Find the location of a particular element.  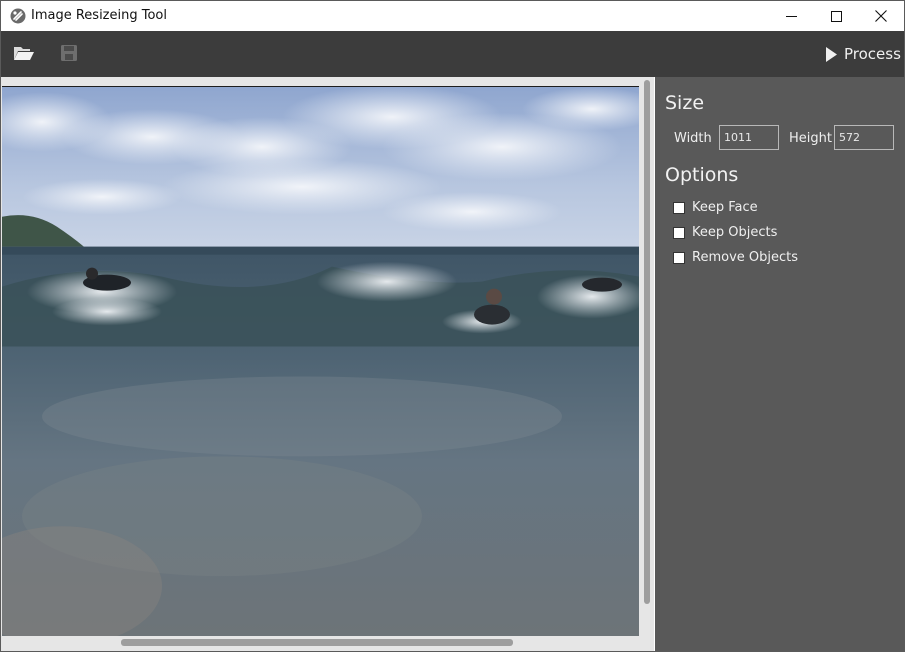

window-title: Image Resizeing Tool is located at coordinates (99, 15).